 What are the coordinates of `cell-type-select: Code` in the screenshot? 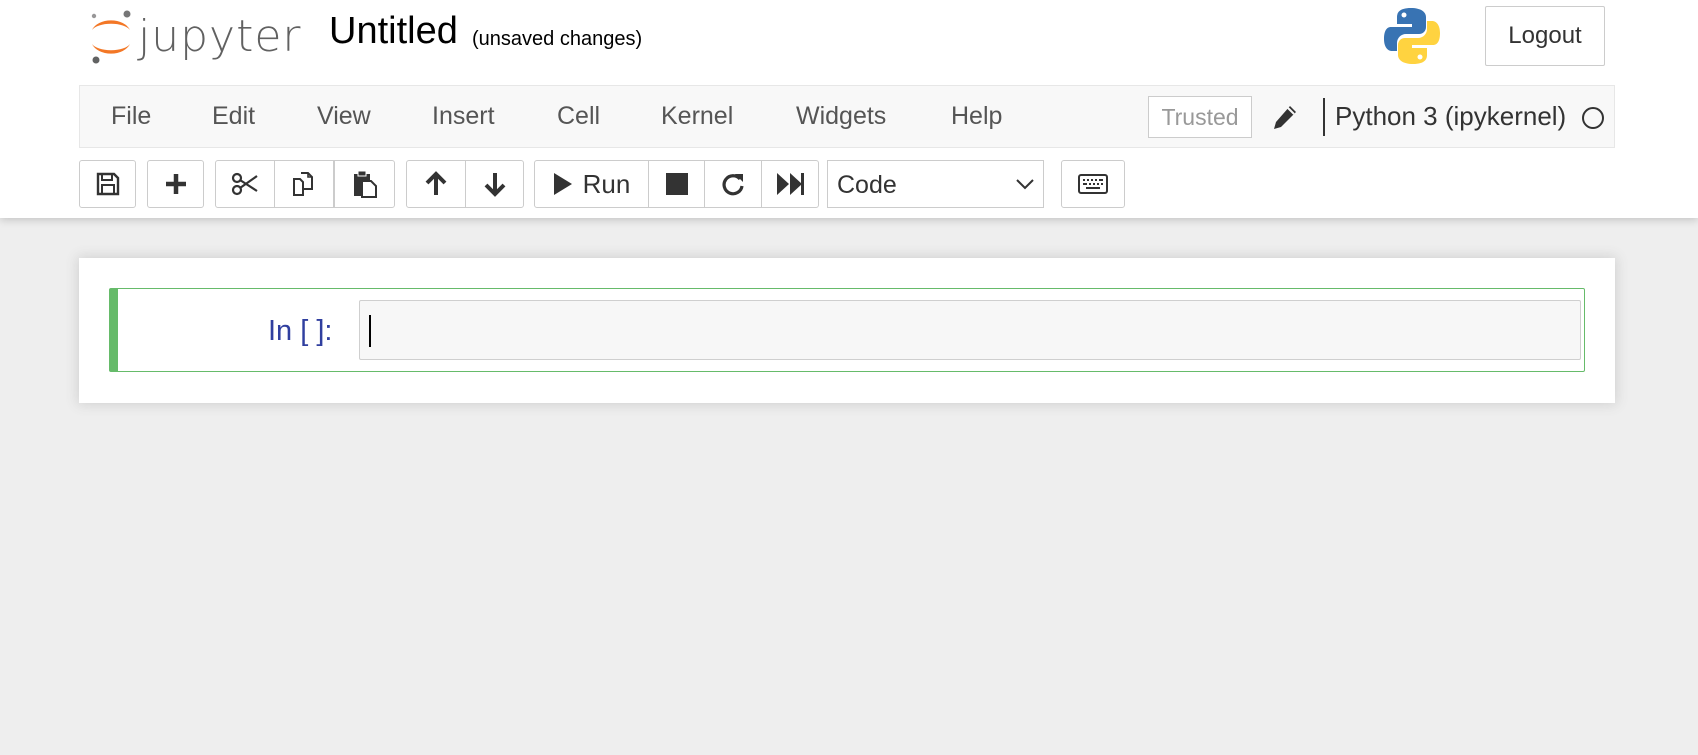 It's located at (935, 184).